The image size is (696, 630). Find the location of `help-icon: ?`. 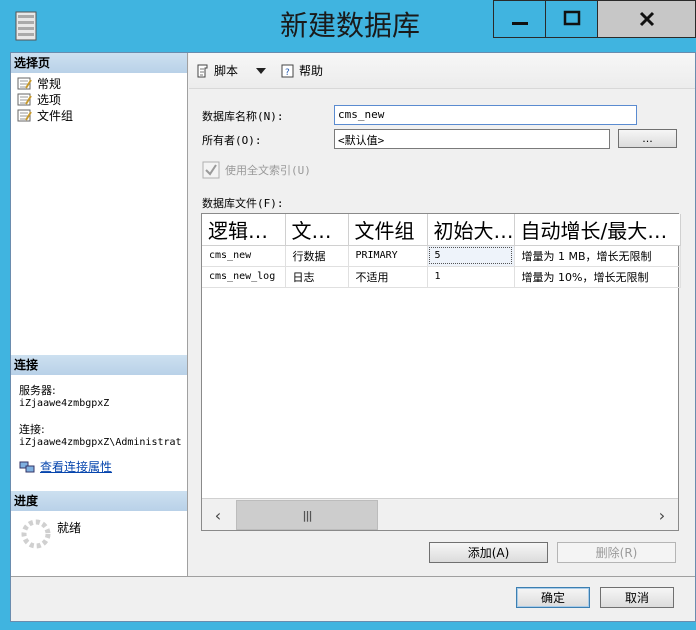

help-icon: ? is located at coordinates (287, 71).